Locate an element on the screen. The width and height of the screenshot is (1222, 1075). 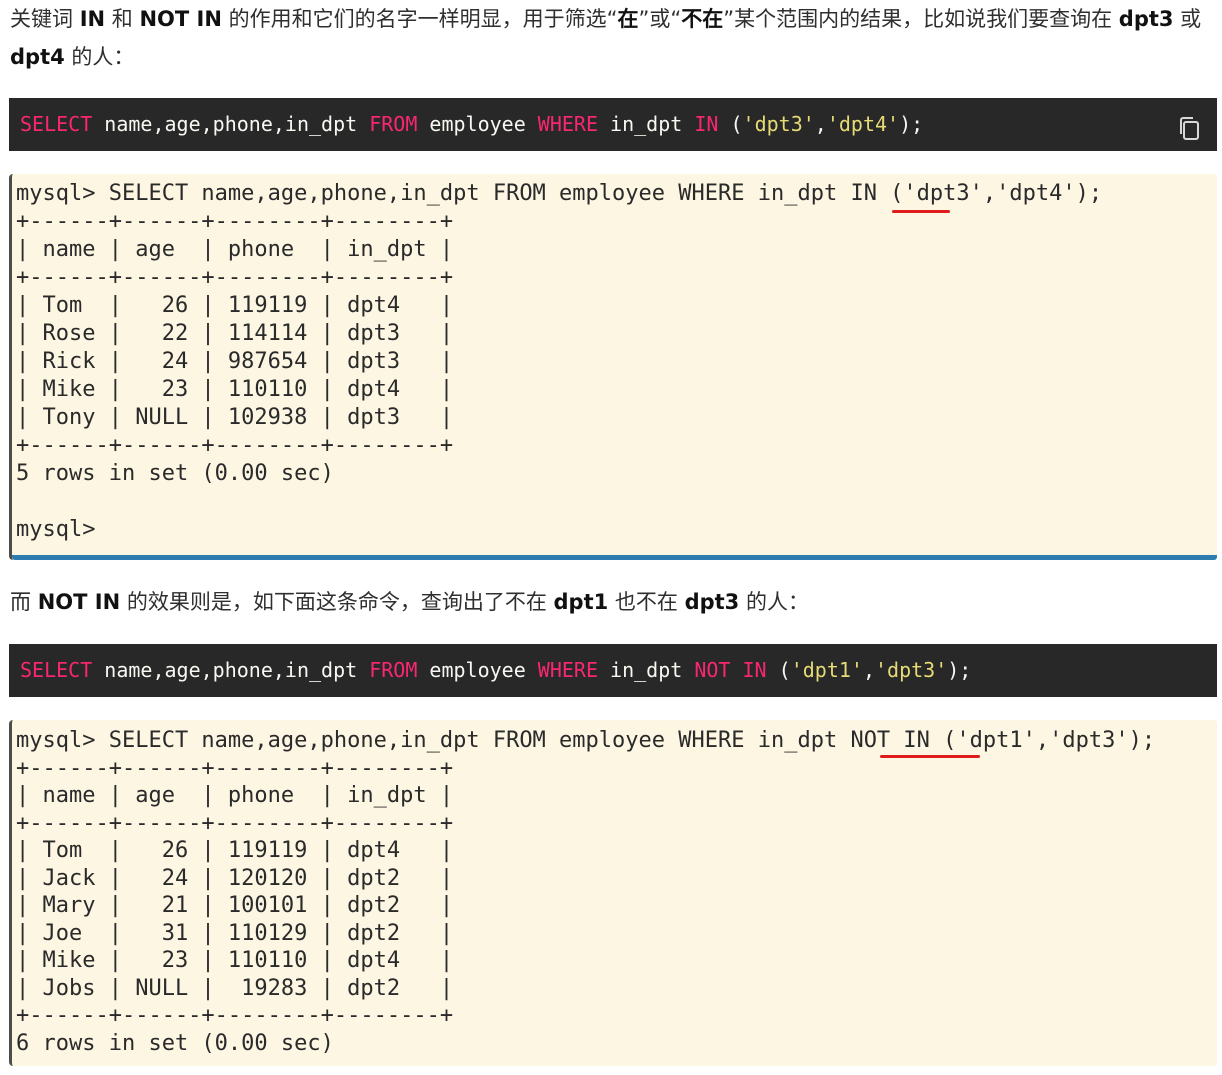
keyword-in: IN is located at coordinates (92, 19).